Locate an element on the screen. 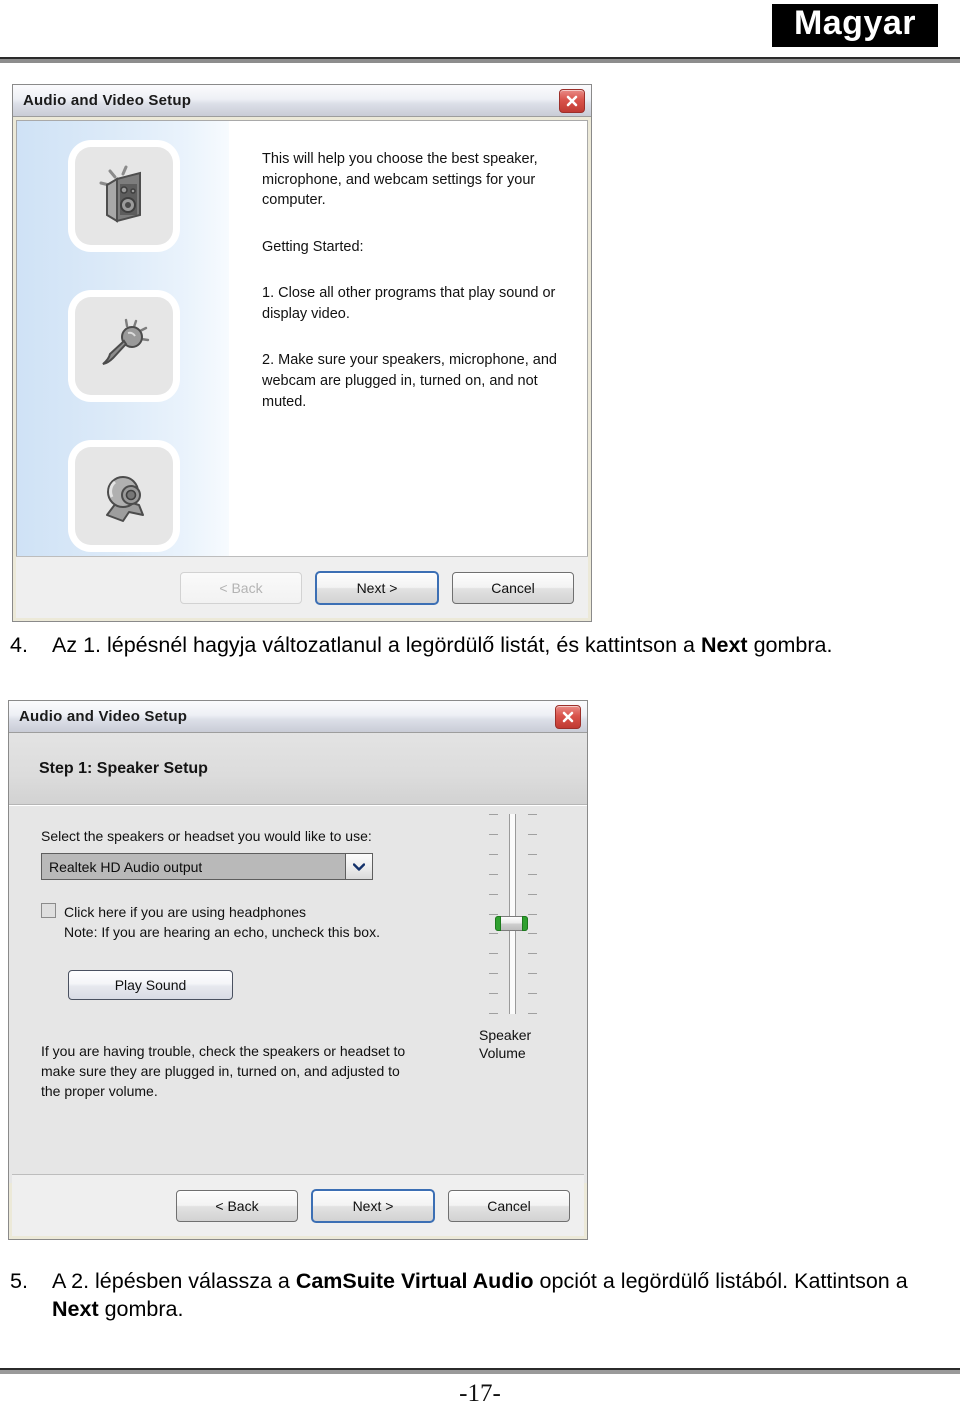 The width and height of the screenshot is (960, 1422). instruction-5-bold-next: Next is located at coordinates (75, 1308).